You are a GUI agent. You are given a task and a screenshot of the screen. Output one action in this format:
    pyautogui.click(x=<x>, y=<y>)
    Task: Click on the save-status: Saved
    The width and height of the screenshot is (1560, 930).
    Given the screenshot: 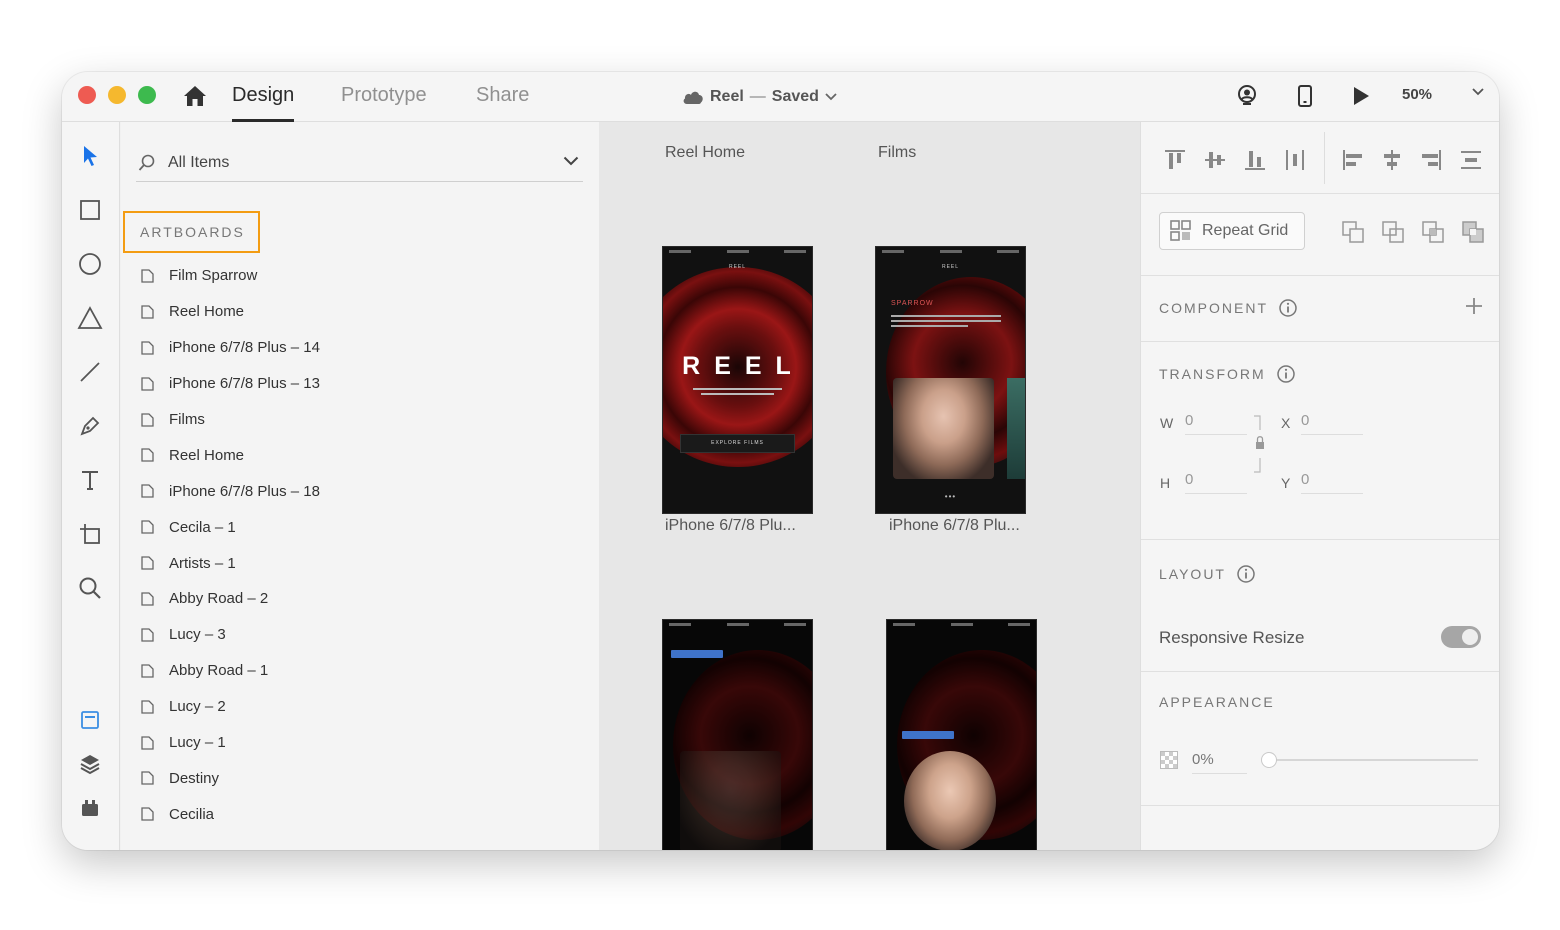 What is the action you would take?
    pyautogui.click(x=795, y=96)
    